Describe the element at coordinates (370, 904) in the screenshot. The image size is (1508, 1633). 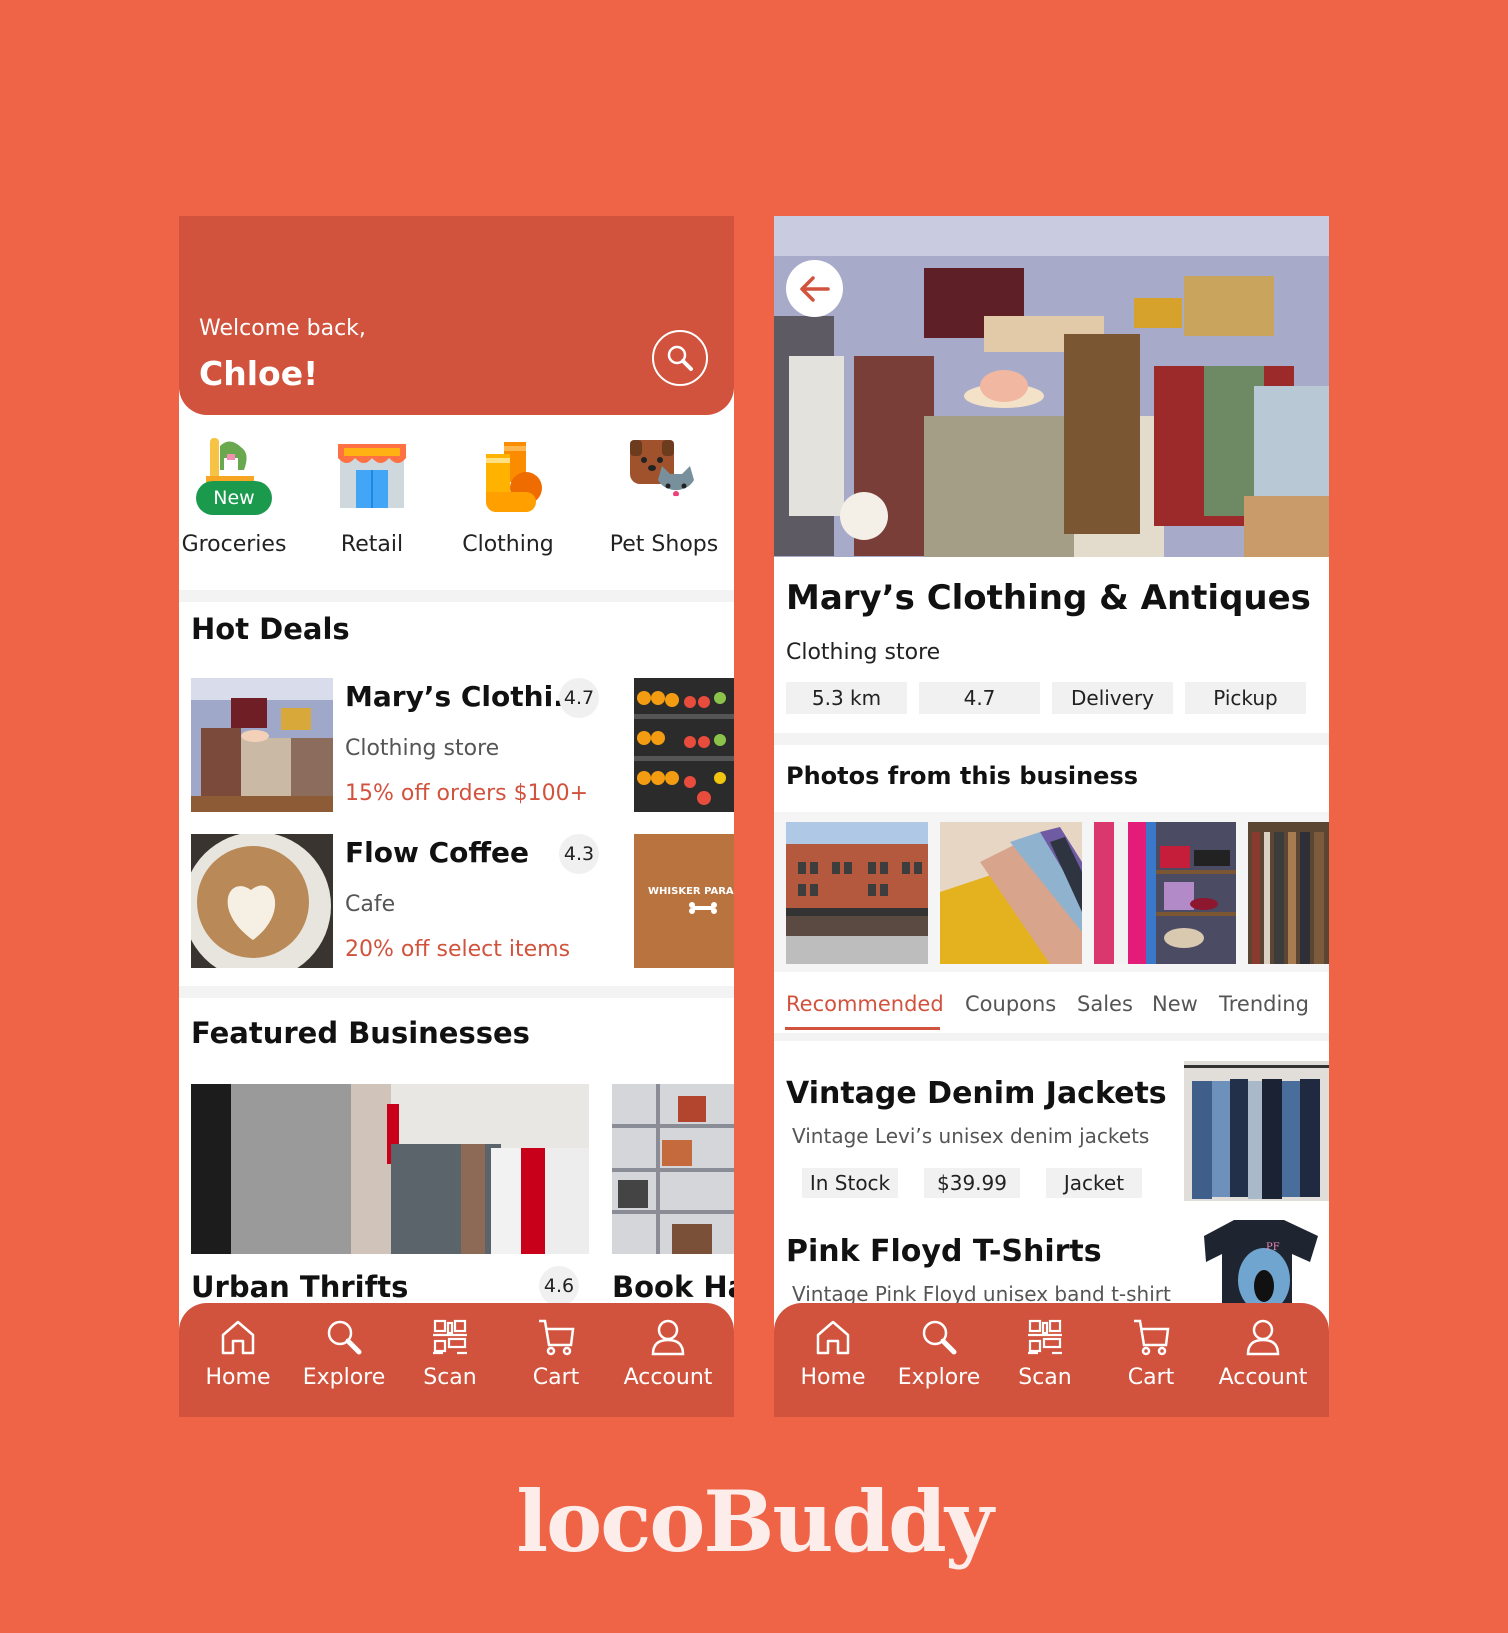
I see `deal-type: Cafe` at that location.